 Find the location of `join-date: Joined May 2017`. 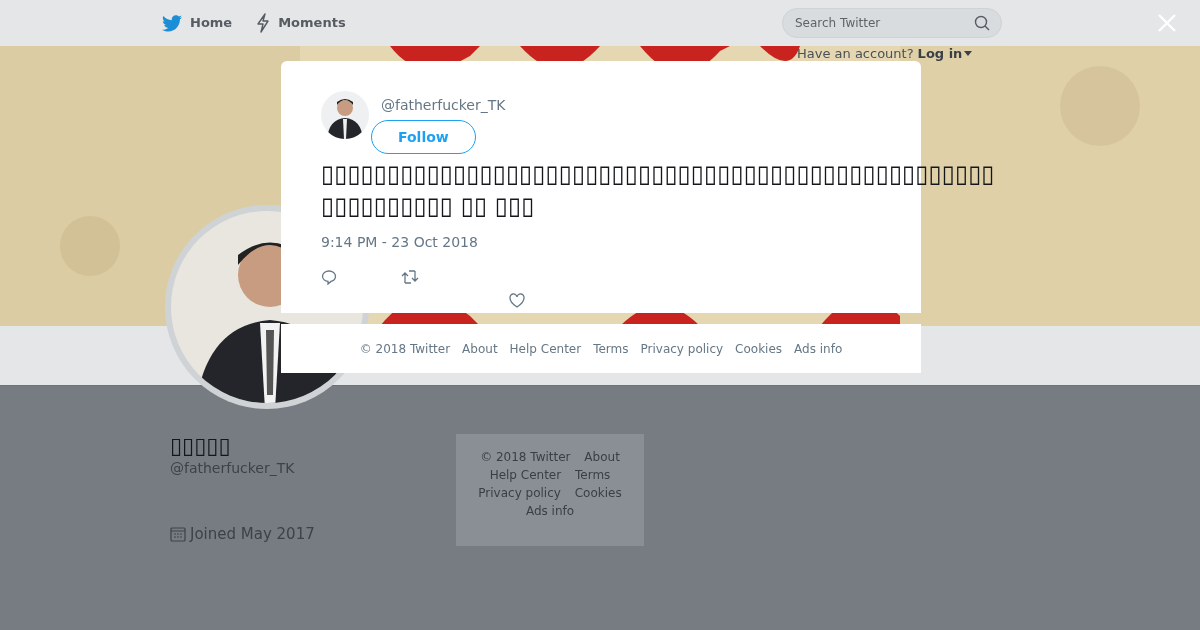

join-date: Joined May 2017 is located at coordinates (252, 535).